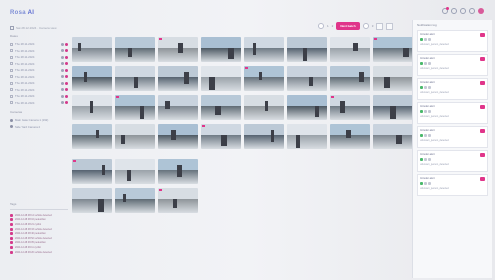 The height and width of the screenshot is (280, 495). I want to click on log-item: 2024-12-28 09:20 vehicle detected, so click(39, 252).